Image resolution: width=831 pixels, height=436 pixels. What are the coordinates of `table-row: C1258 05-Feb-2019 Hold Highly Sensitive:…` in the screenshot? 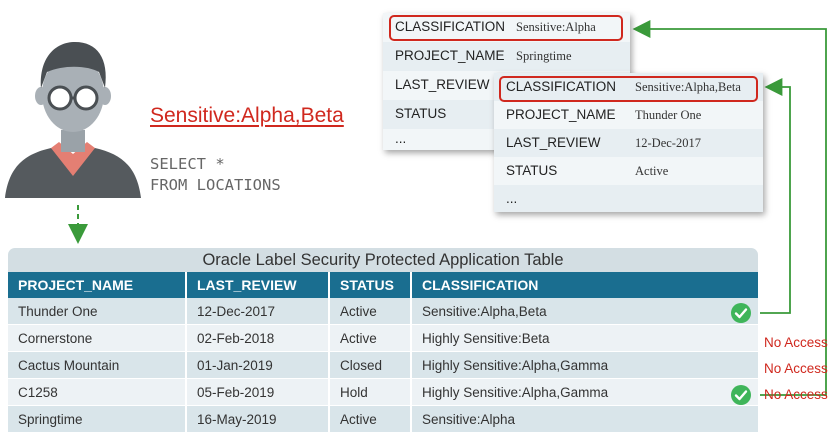 It's located at (383, 392).